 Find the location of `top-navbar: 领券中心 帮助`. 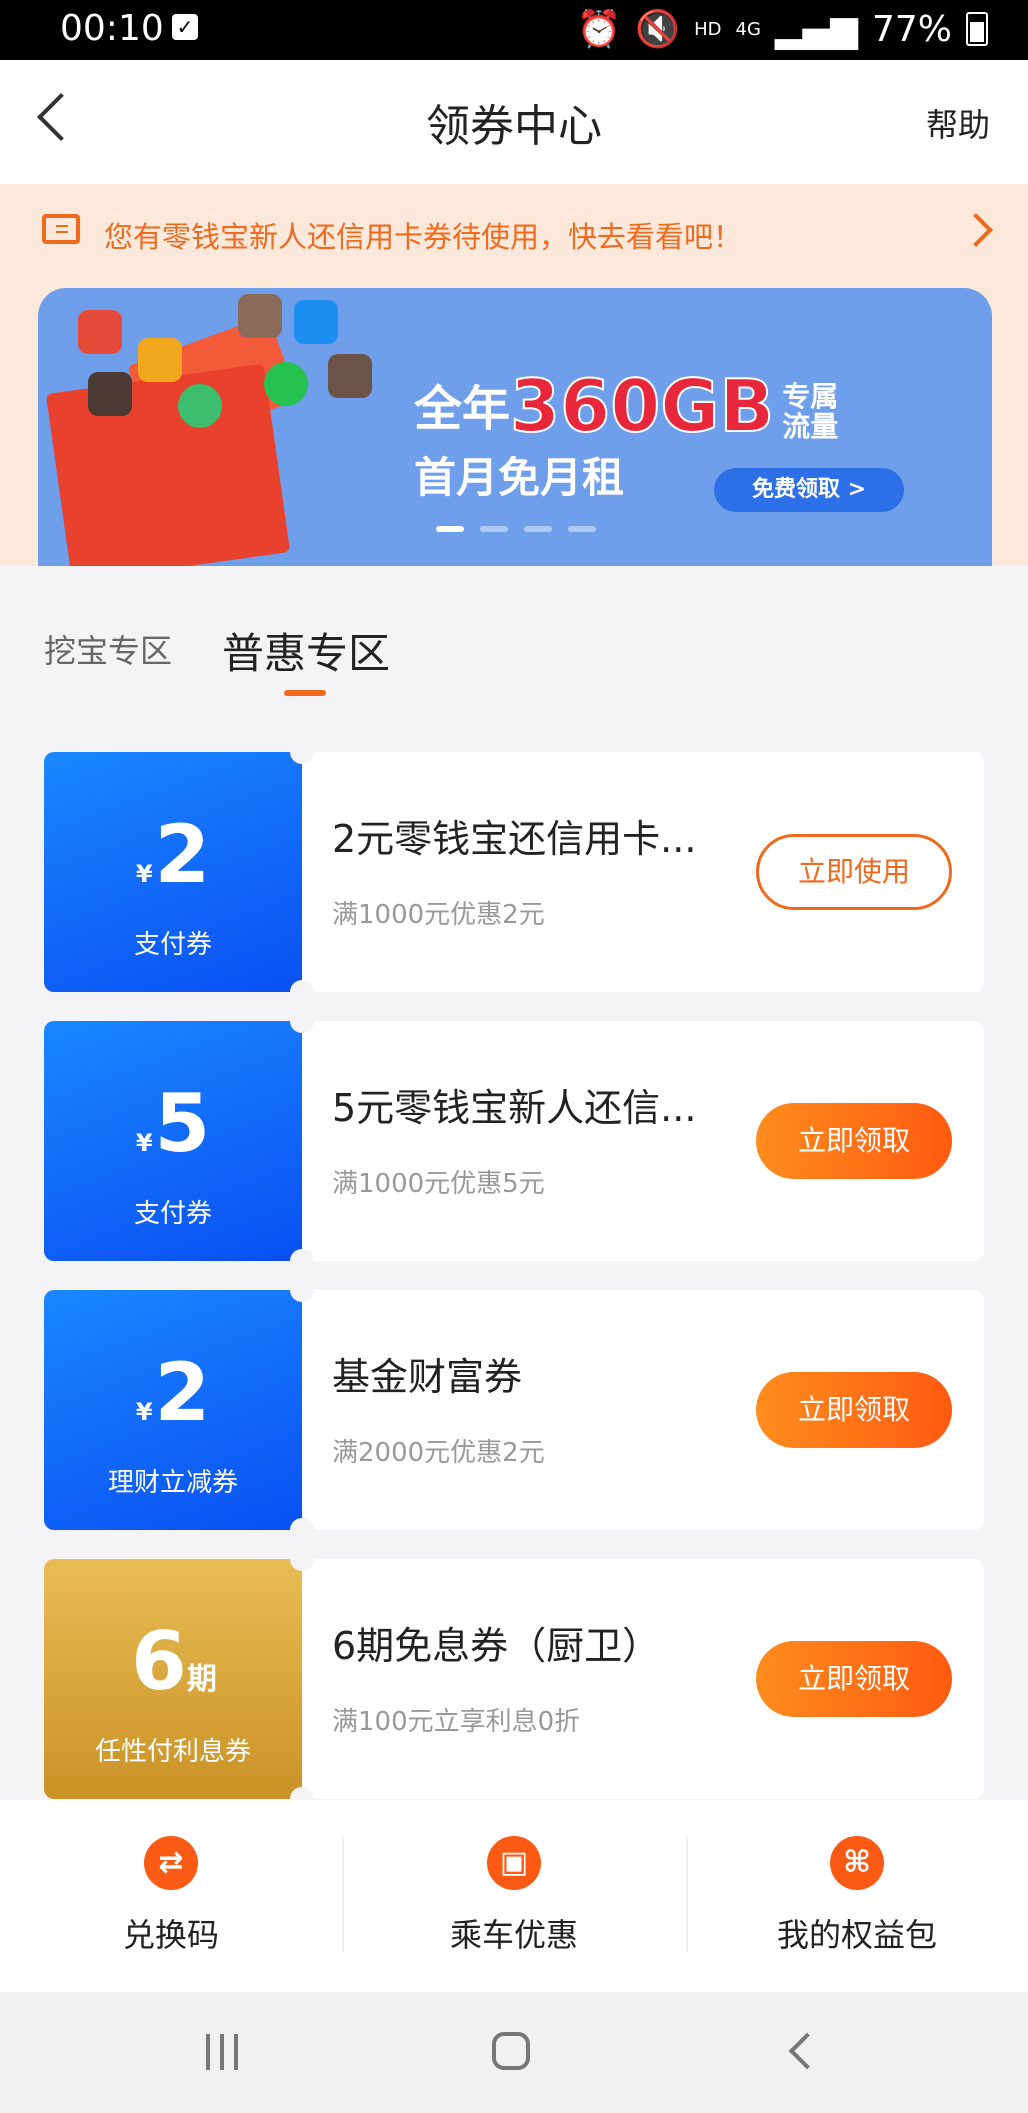

top-navbar: 领券中心 帮助 is located at coordinates (514, 122).